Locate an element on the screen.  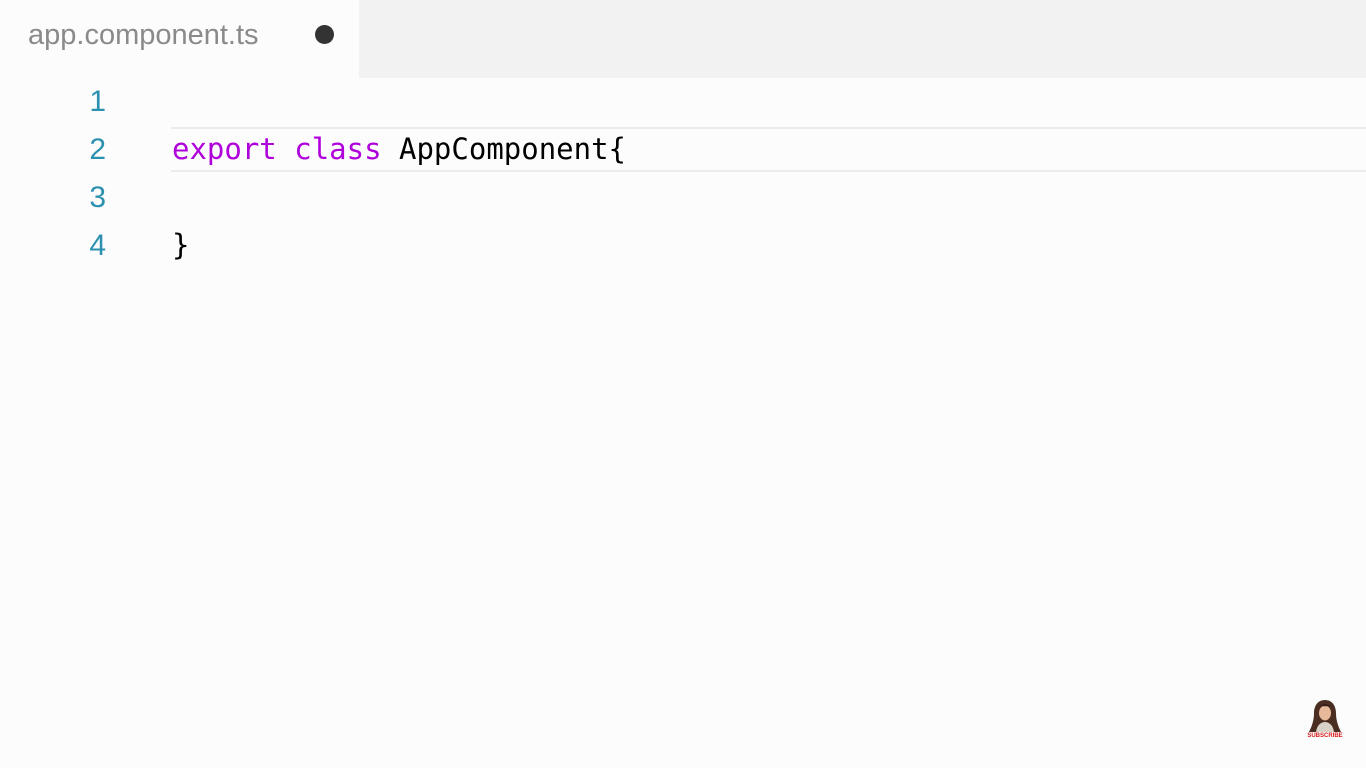
keyword-class: class is located at coordinates (338, 149).